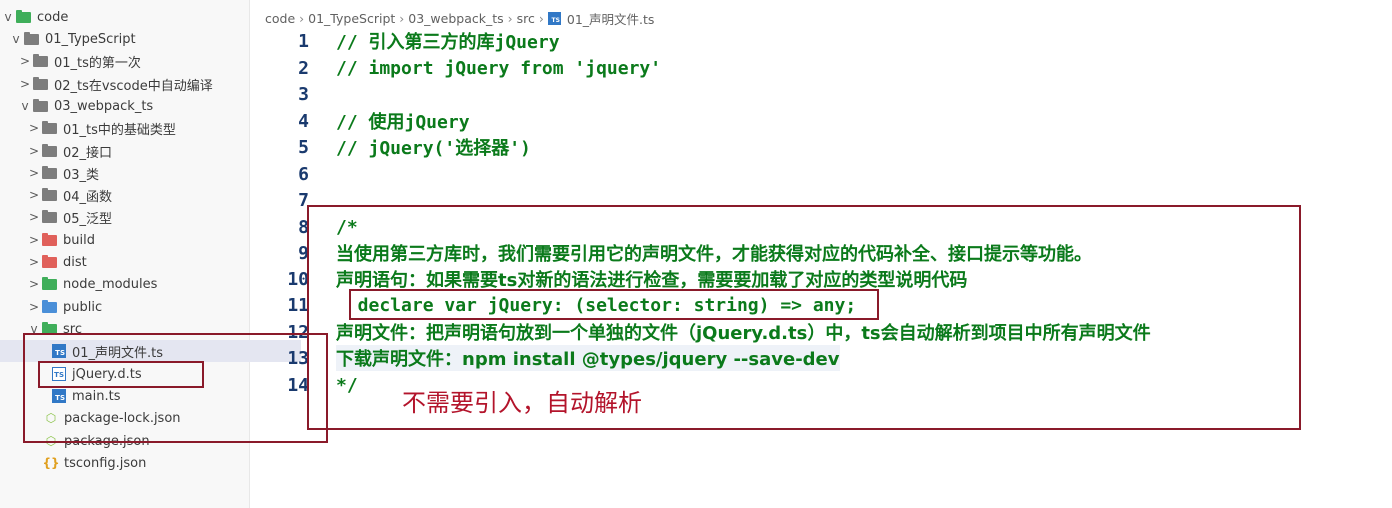  Describe the element at coordinates (83, 307) in the screenshot. I see `tree-item-label: public` at that location.